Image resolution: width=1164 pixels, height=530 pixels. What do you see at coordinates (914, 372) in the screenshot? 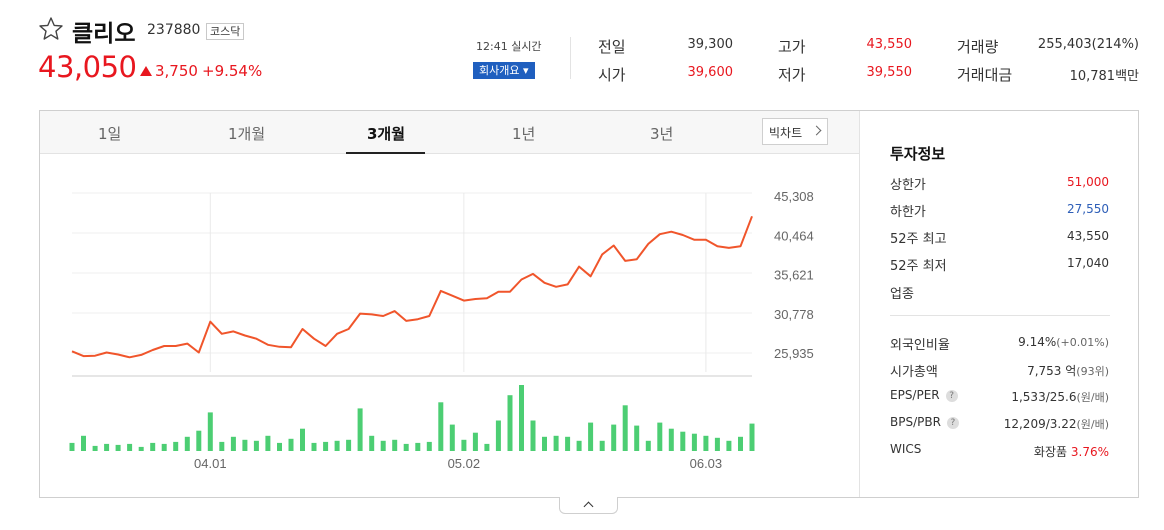
I see `market-cap-label: 시가총액` at bounding box center [914, 372].